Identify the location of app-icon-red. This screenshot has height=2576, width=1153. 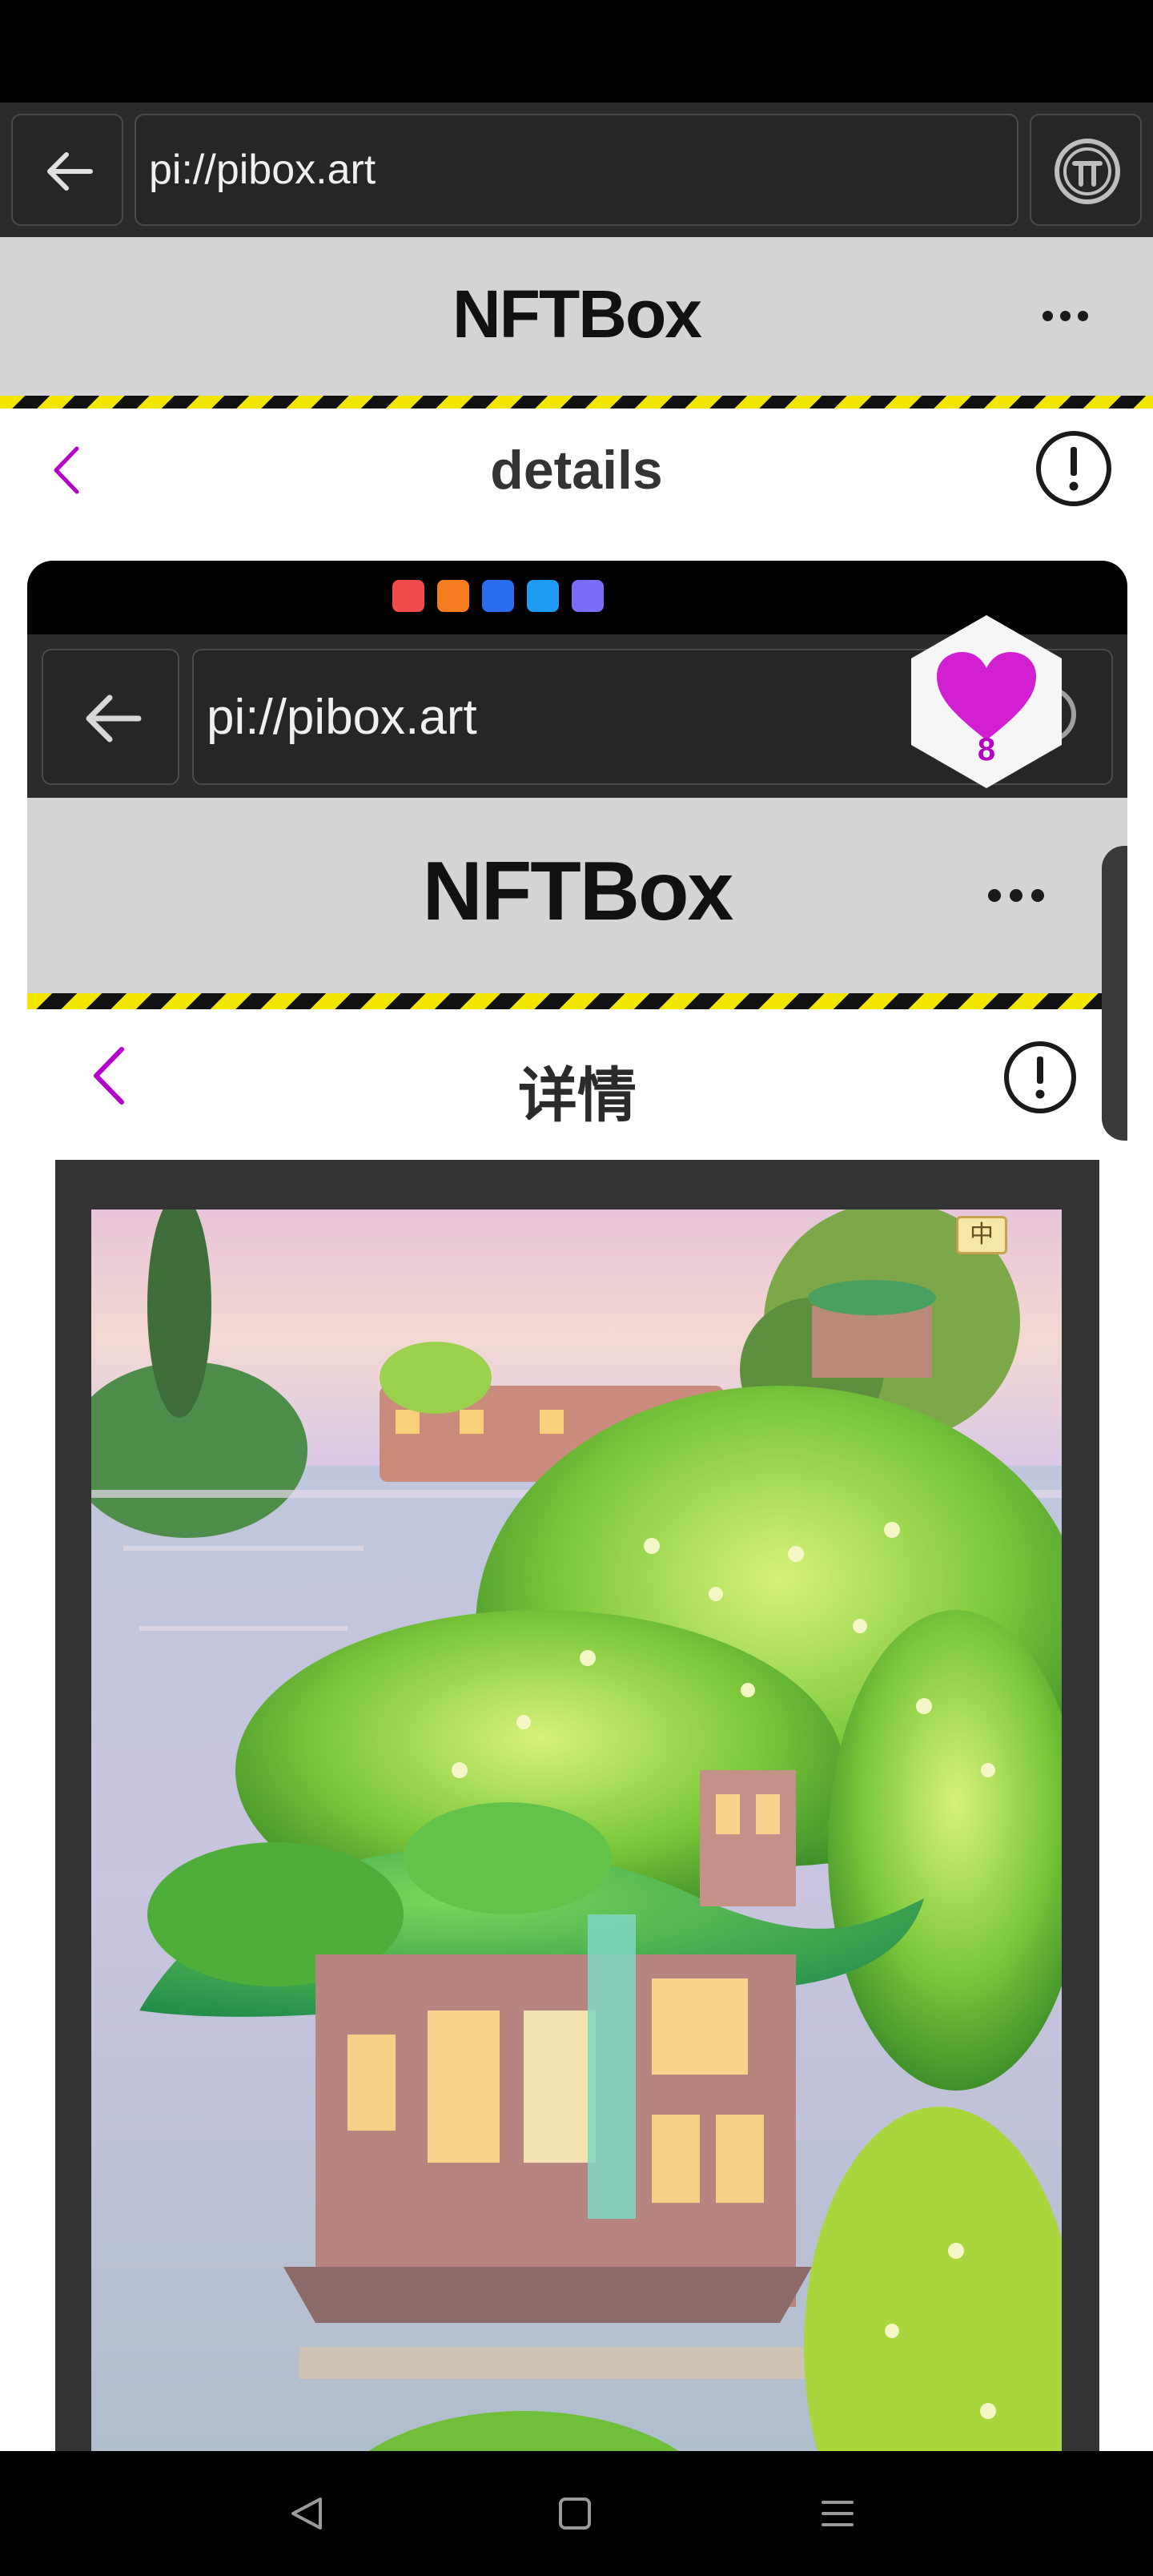
(408, 596).